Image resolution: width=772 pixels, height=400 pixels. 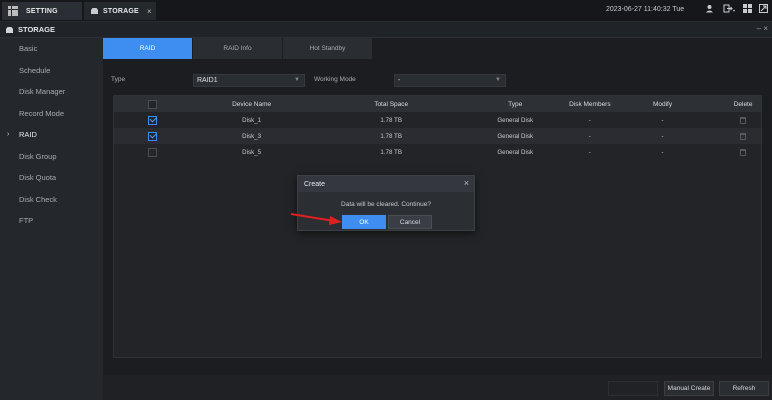 I want to click on sidebar-item-label: Disk Quota, so click(x=38, y=178).